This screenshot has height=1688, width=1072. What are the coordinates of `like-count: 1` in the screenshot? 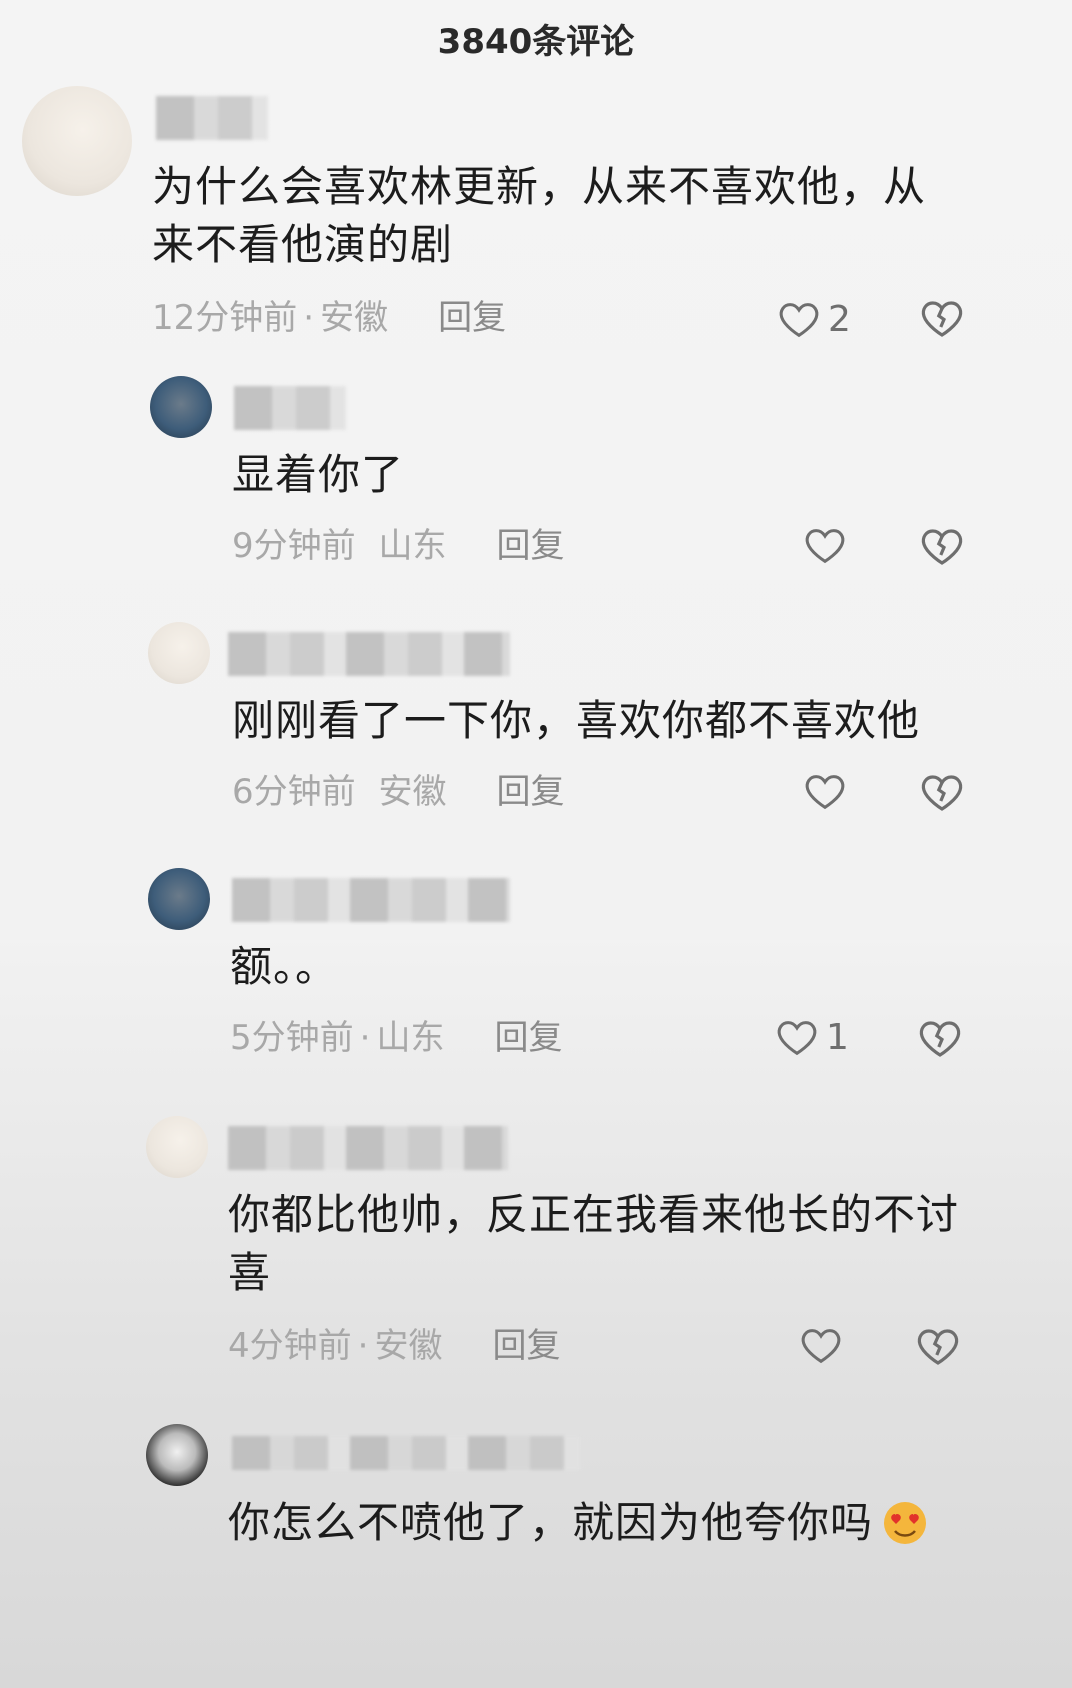 It's located at (837, 1037).